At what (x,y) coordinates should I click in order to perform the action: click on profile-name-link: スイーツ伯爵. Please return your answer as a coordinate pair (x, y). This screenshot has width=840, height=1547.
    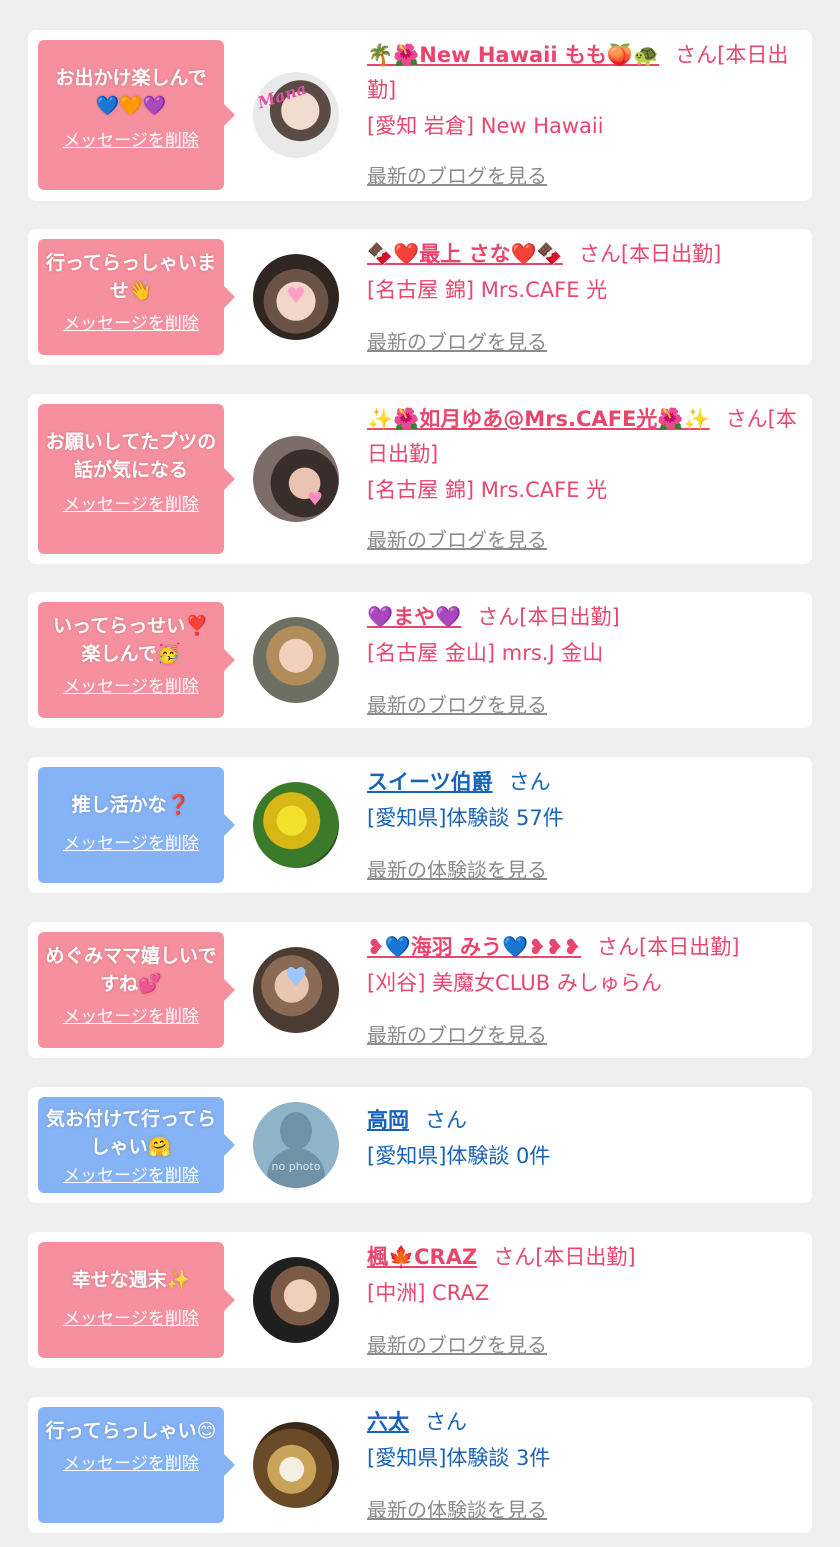
    Looking at the image, I should click on (430, 782).